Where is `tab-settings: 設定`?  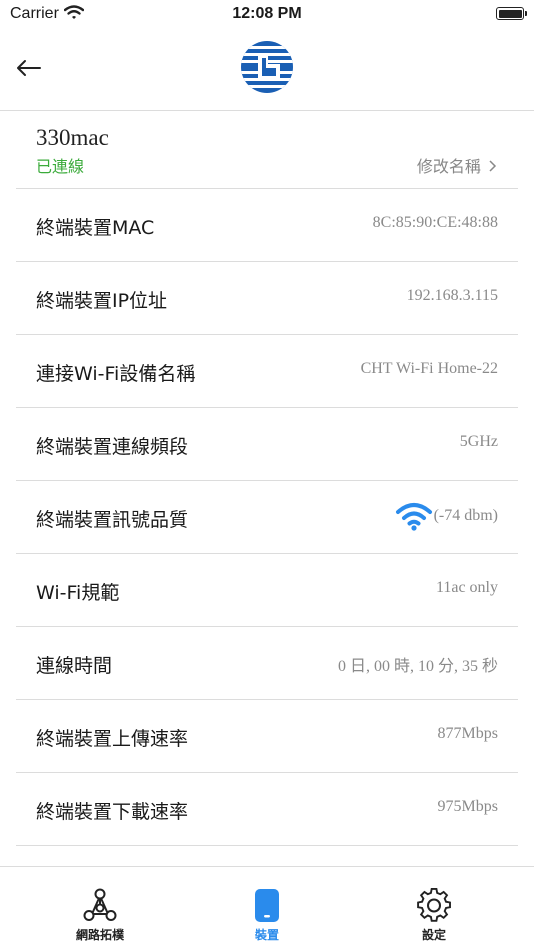
tab-settings: 設定 is located at coordinates (434, 914).